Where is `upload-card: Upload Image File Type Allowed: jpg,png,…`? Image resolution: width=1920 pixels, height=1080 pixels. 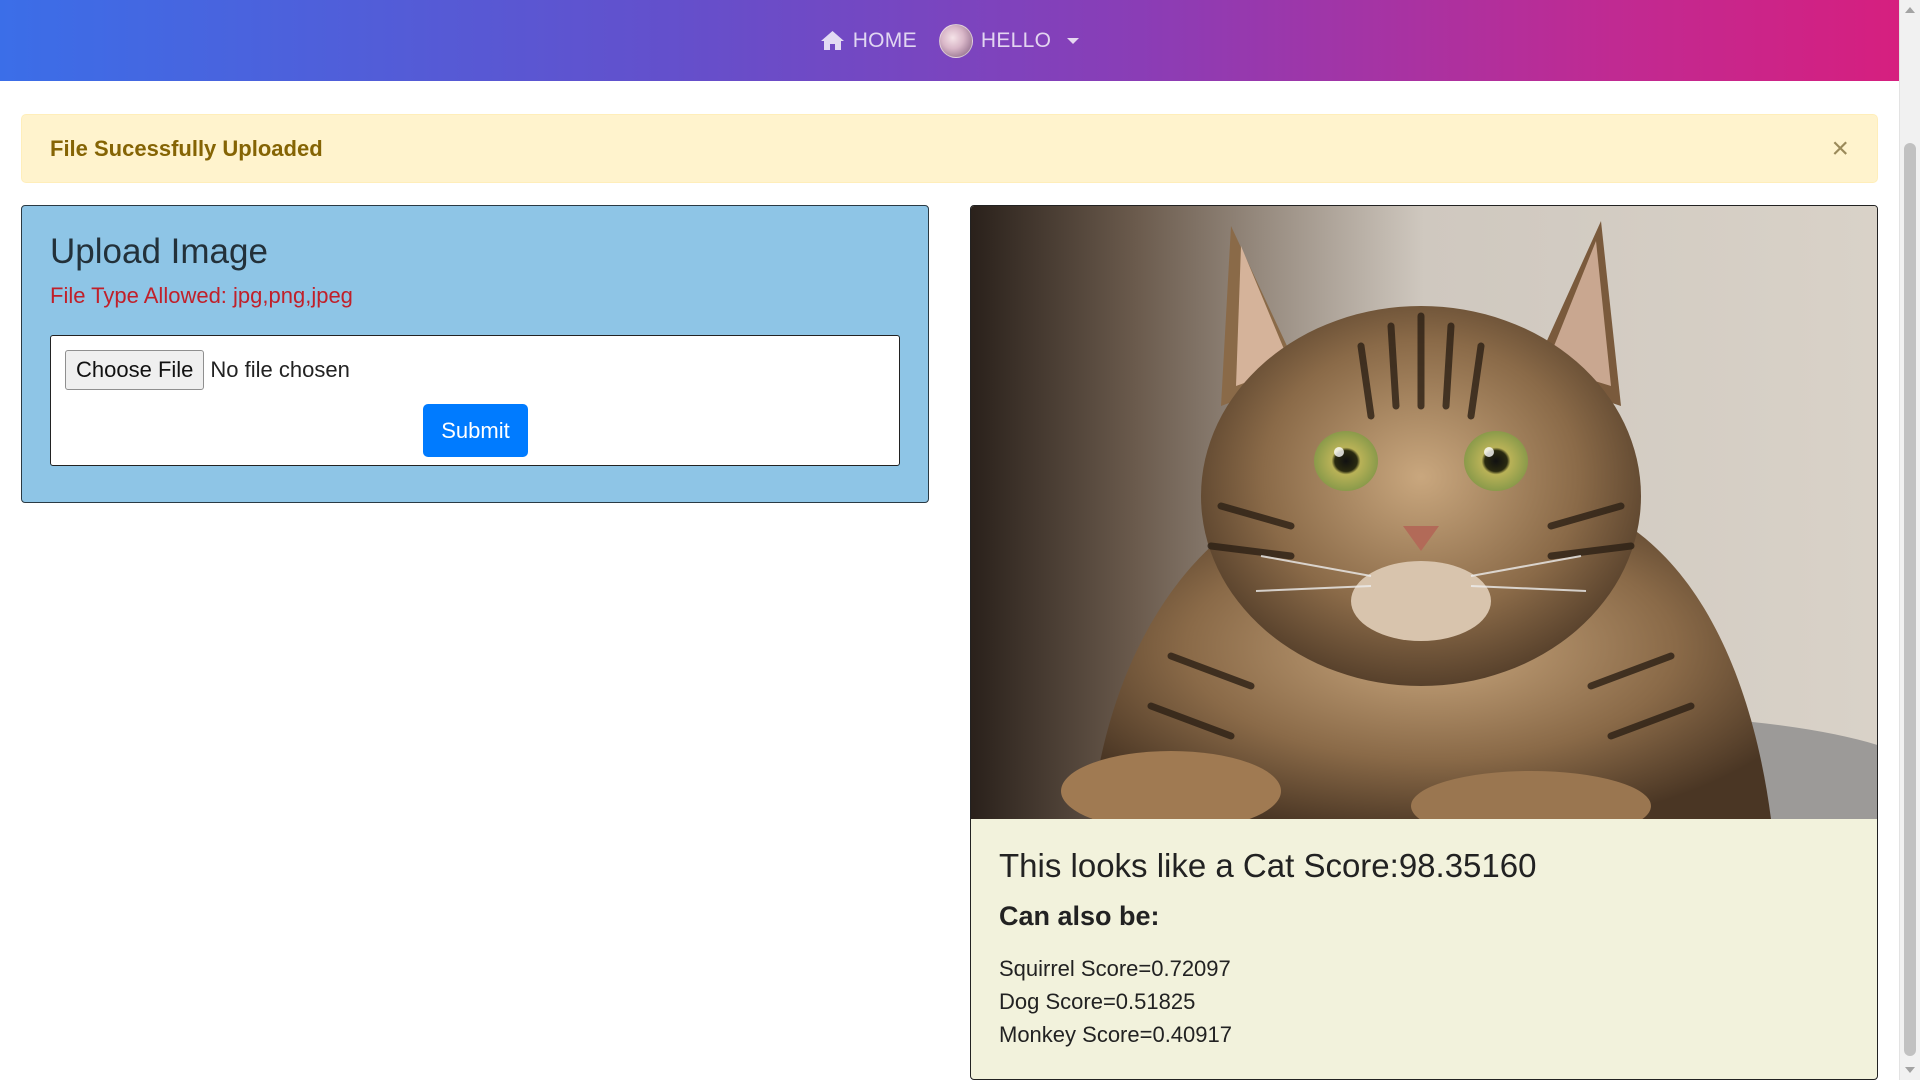 upload-card: Upload Image File Type Allowed: jpg,png,… is located at coordinates (475, 354).